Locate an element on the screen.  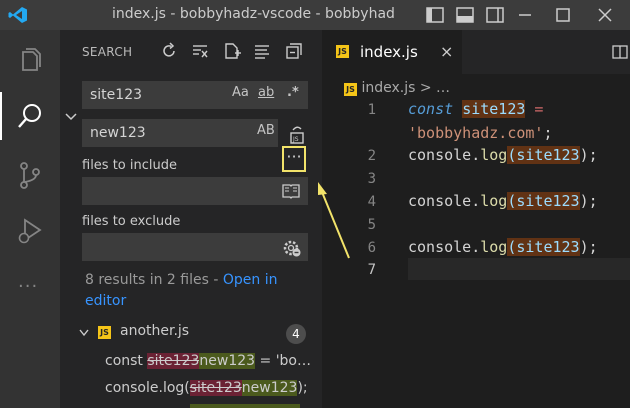
new-search-editor-icon is located at coordinates (232, 51).